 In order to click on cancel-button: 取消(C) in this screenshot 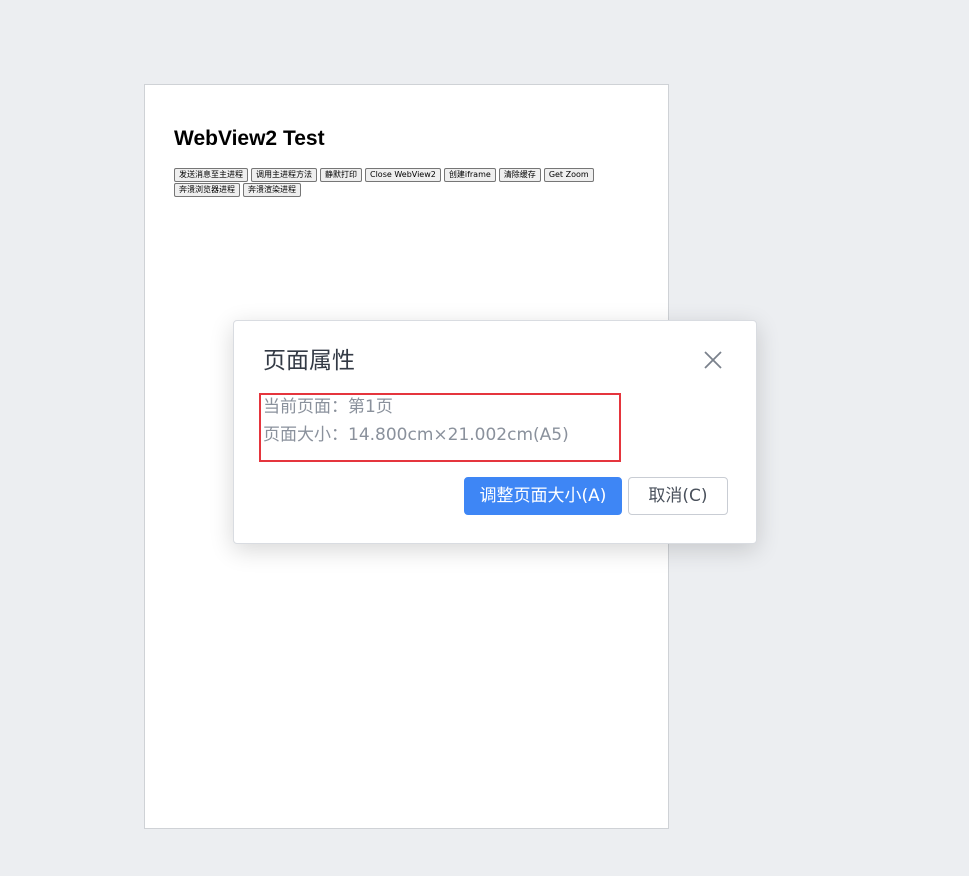, I will do `click(678, 496)`.